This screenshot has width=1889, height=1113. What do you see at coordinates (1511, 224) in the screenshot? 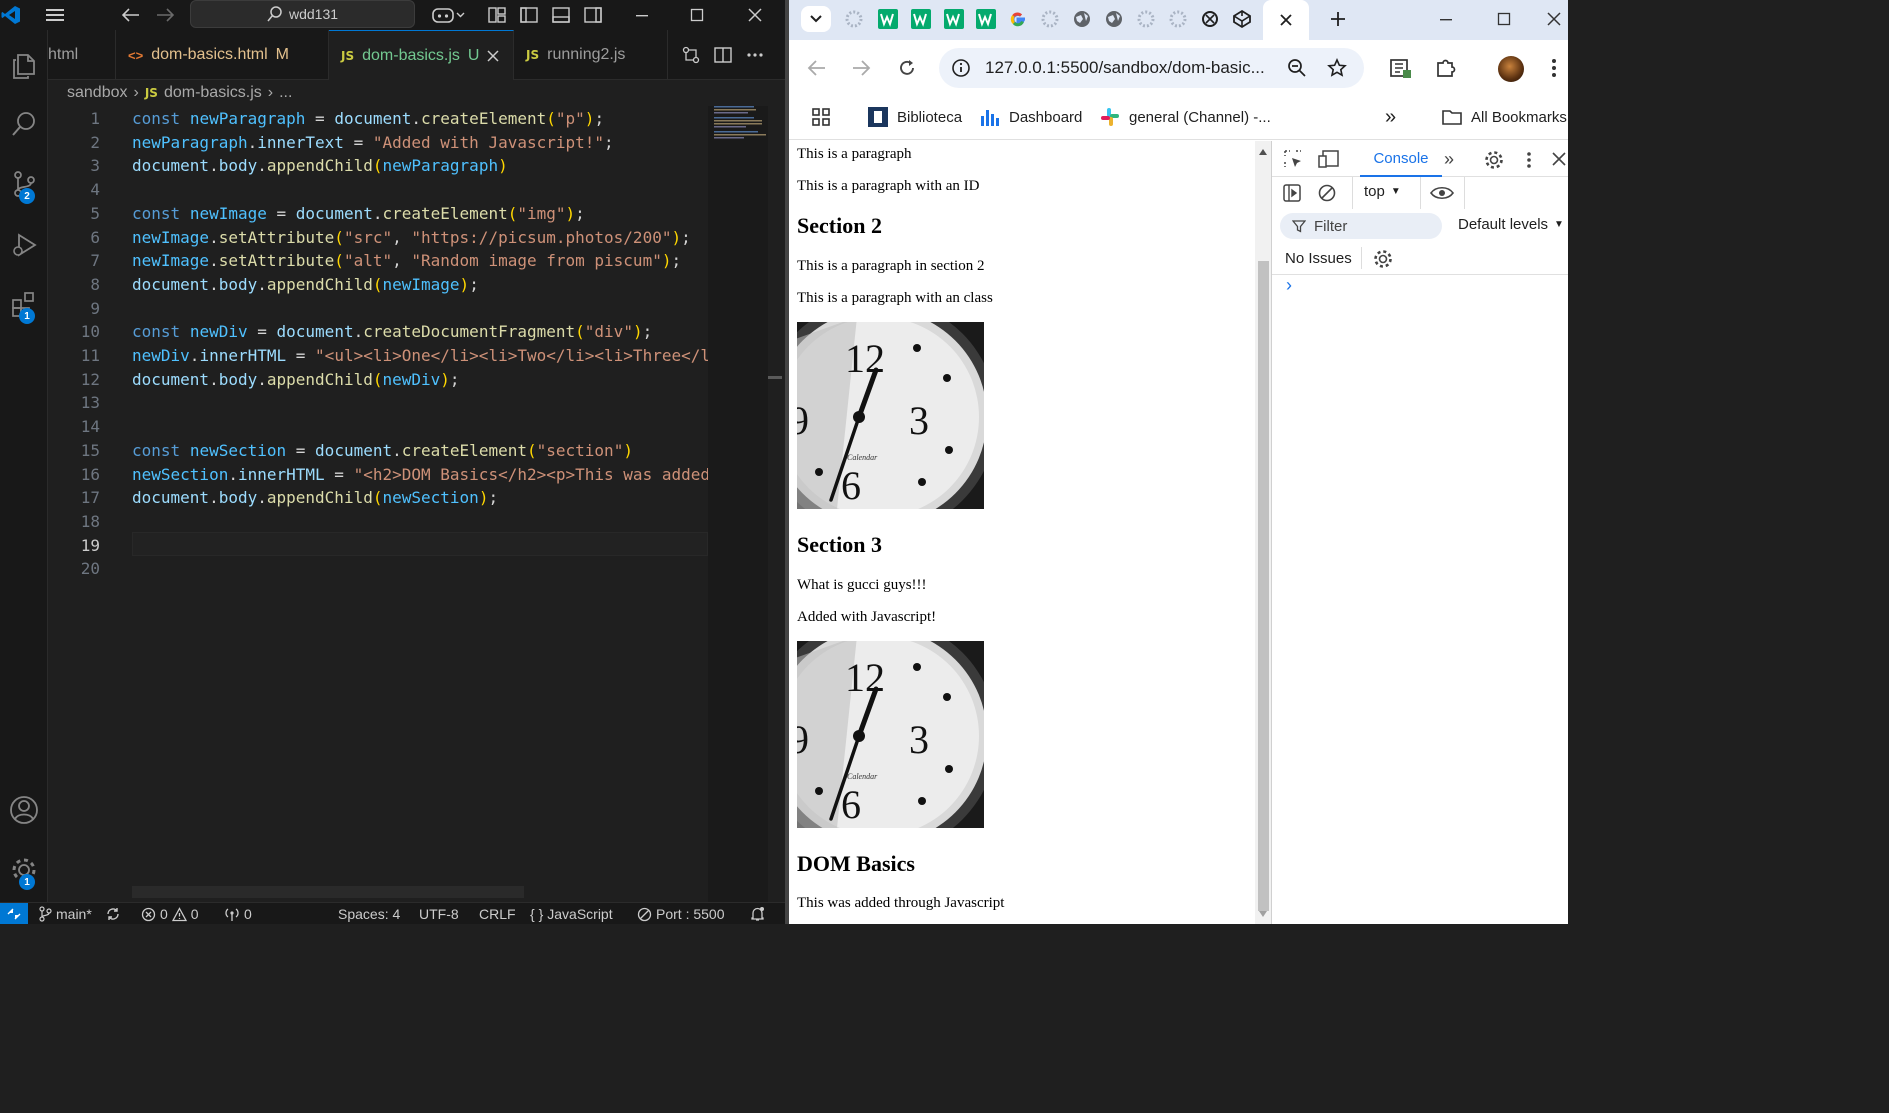
I see `log-levels-dropdown: Default levels ▼` at bounding box center [1511, 224].